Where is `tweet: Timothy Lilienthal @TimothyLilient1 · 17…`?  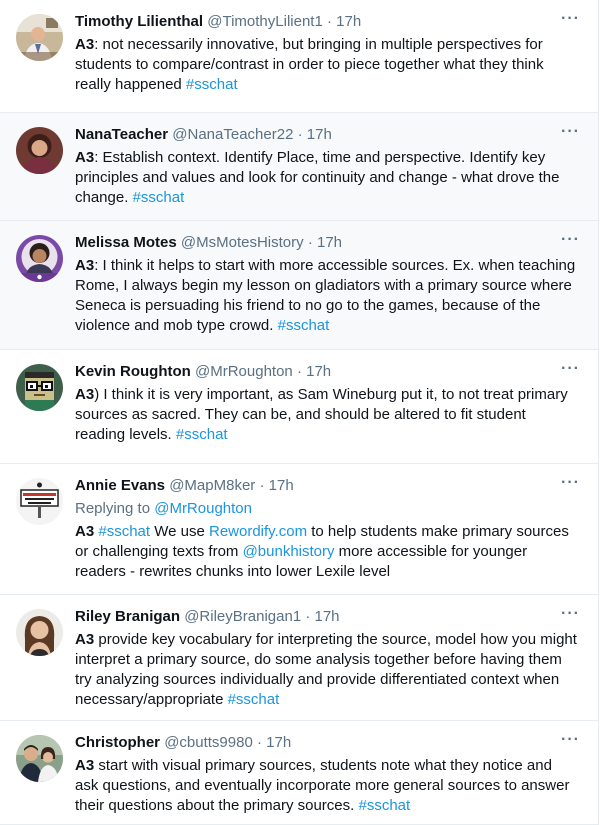
tweet: Timothy Lilienthal @TimothyLilient1 · 17… is located at coordinates (299, 56).